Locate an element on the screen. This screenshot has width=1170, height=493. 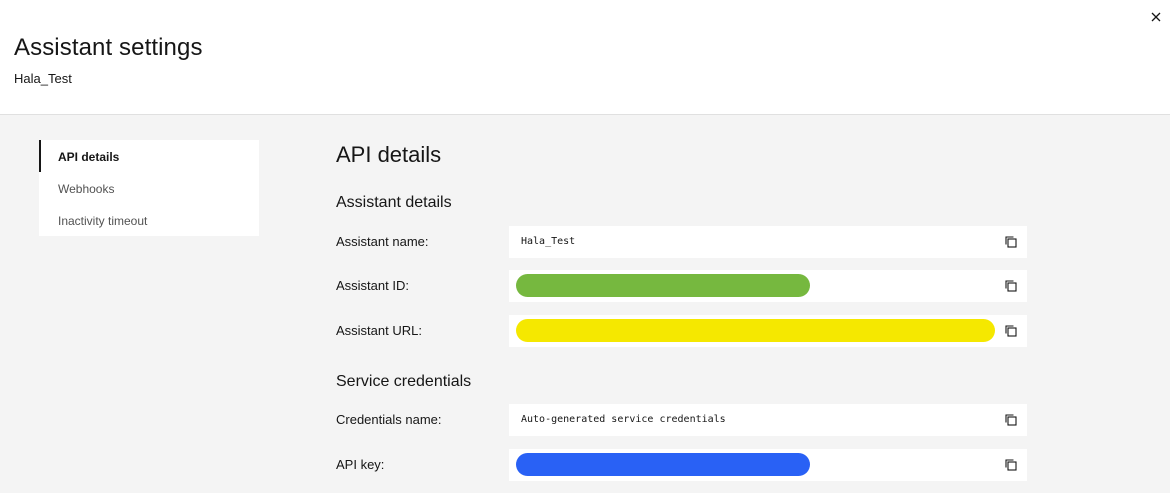
assistant-url-field is located at coordinates (768, 331).